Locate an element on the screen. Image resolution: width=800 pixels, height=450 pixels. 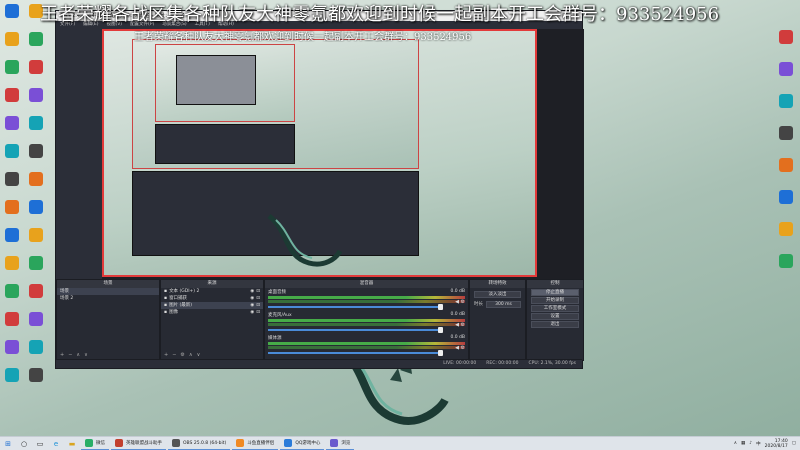
edge-icon: e is located at coordinates (56, 444).